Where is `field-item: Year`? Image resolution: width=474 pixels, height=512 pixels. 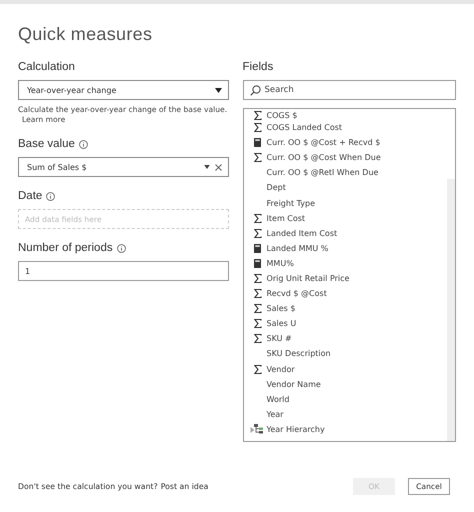
field-item: Year is located at coordinates (275, 414).